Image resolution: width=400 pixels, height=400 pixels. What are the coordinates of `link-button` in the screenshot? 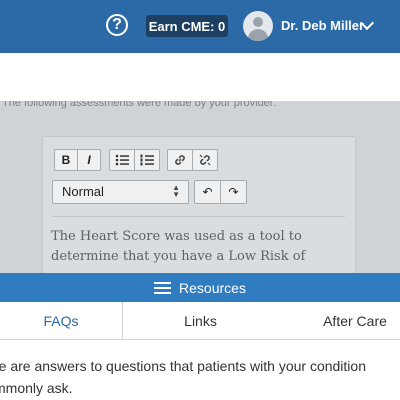 It's located at (180, 160).